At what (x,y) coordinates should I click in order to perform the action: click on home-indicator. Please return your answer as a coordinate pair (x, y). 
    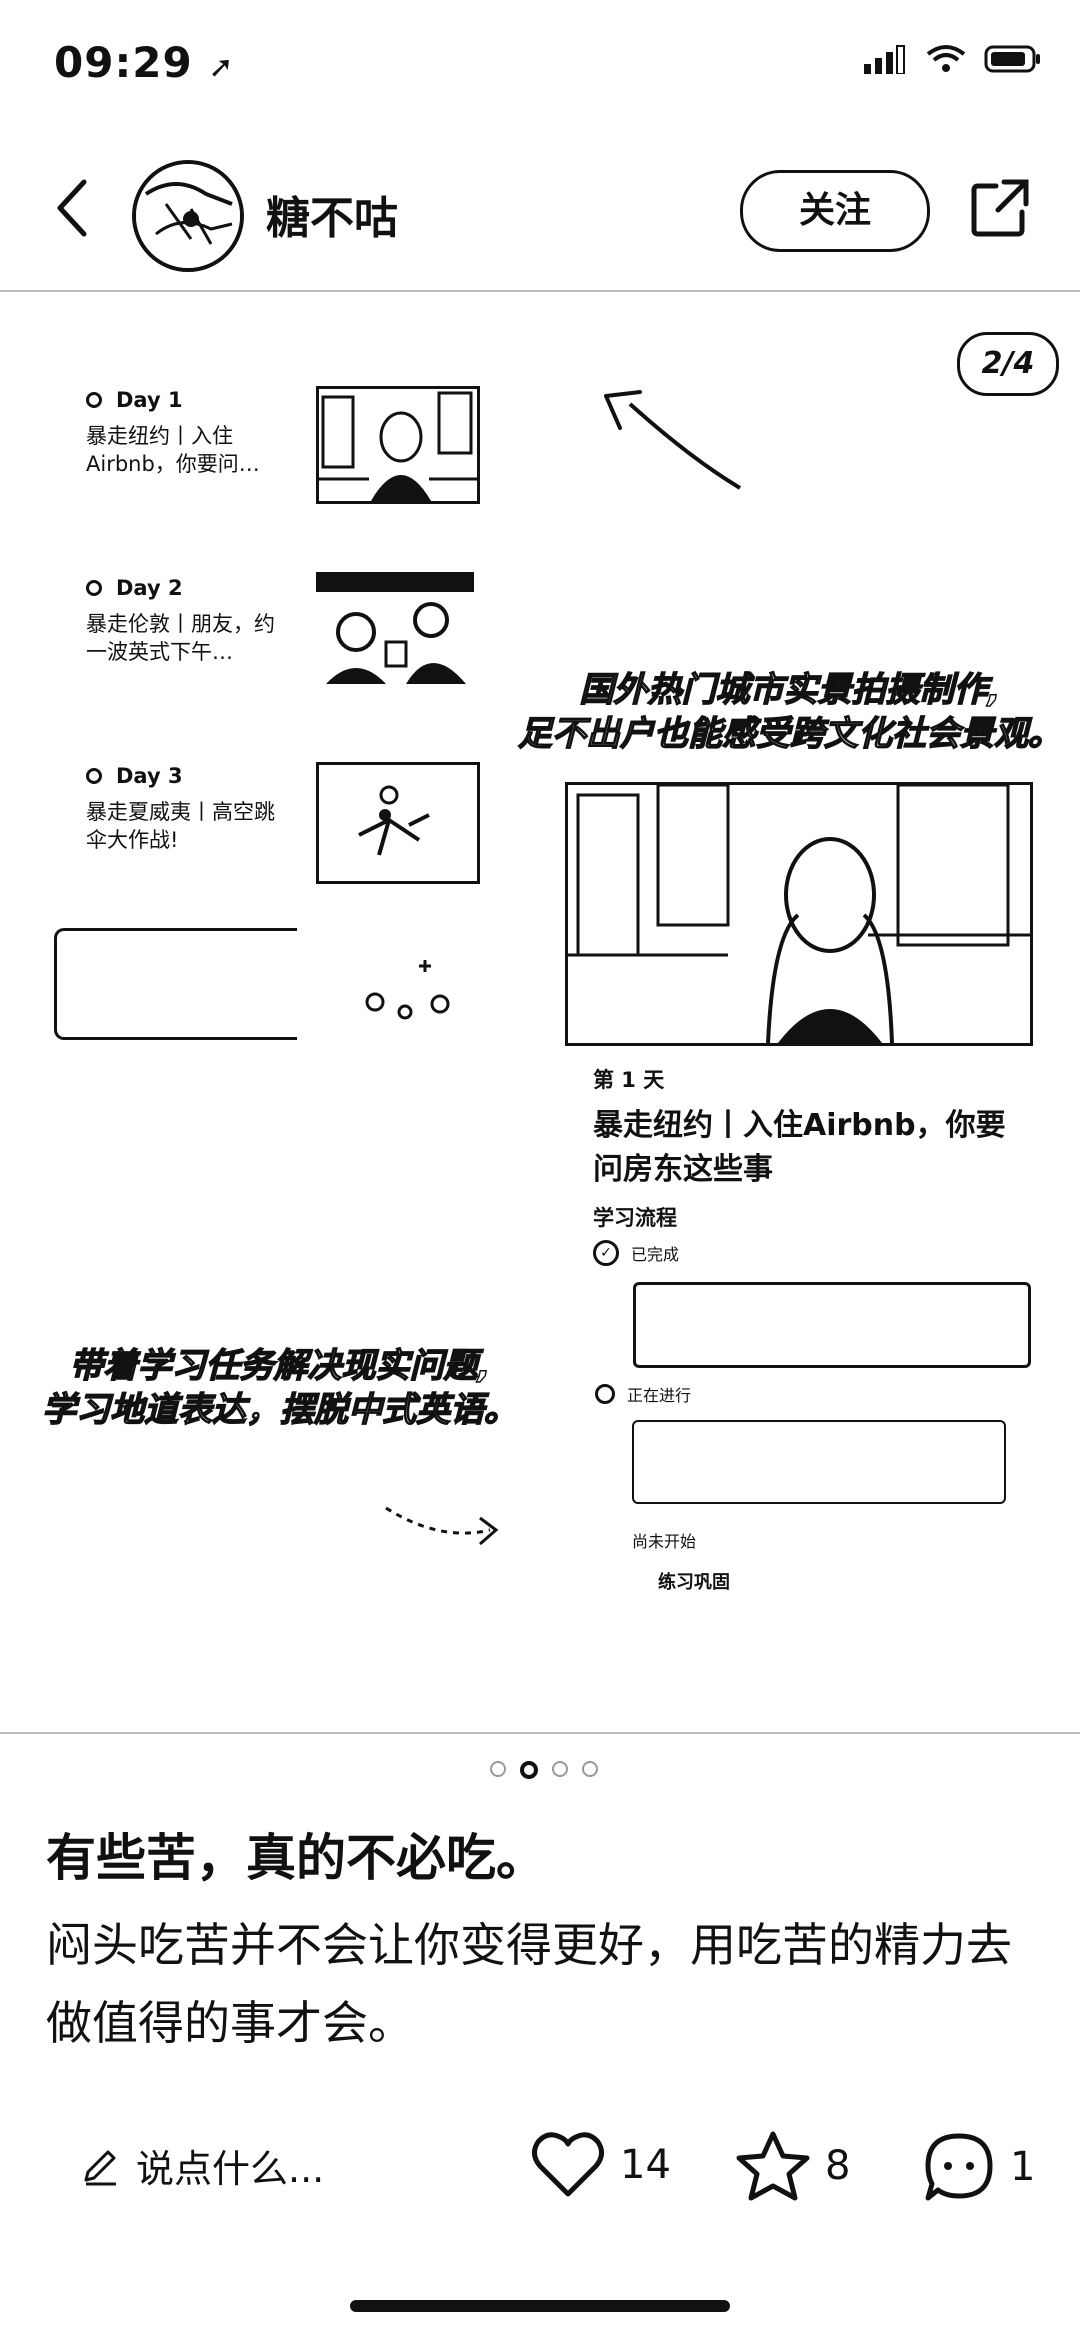
    Looking at the image, I should click on (540, 2306).